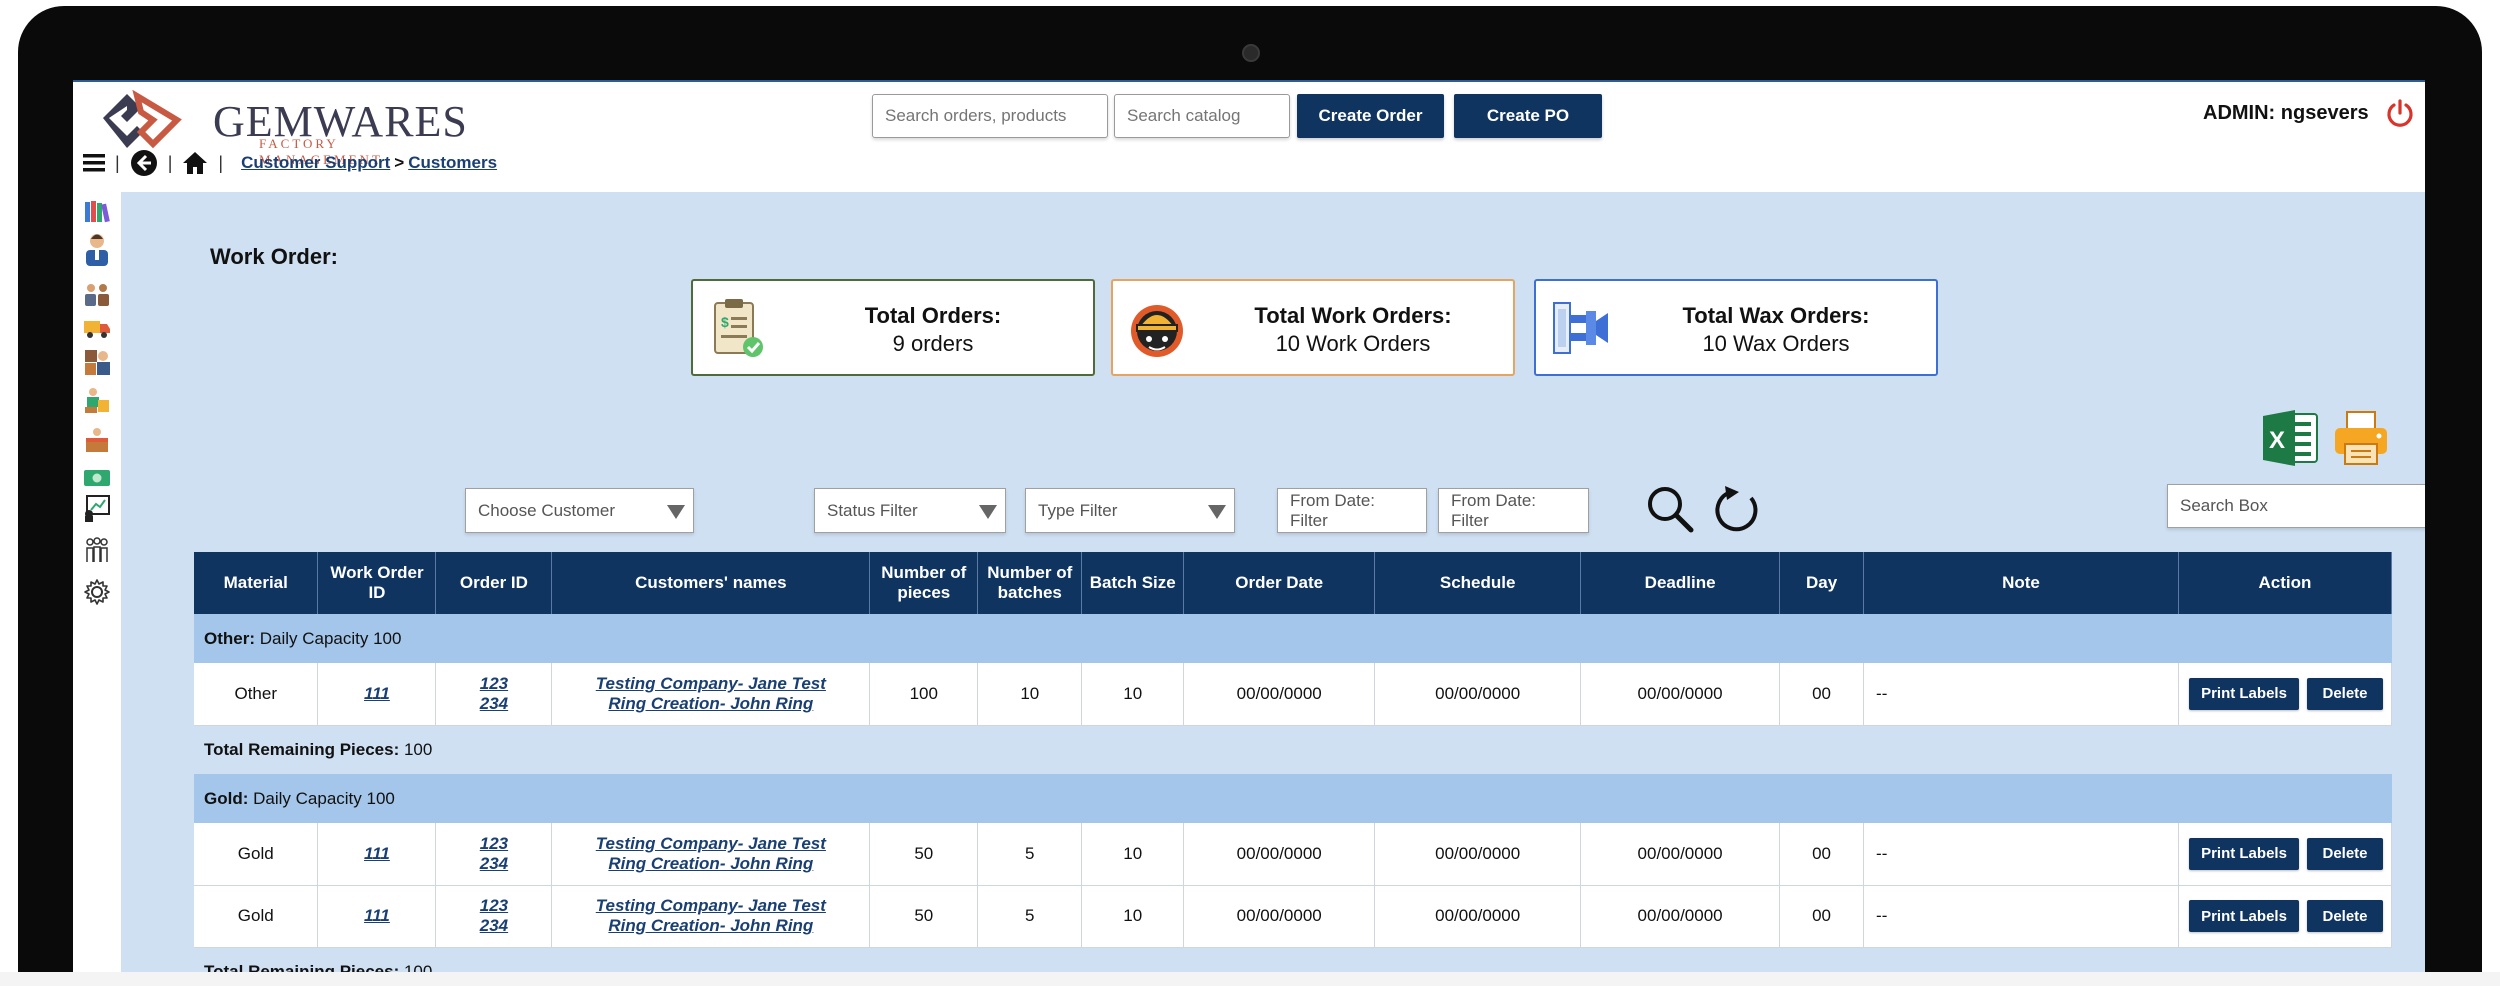  What do you see at coordinates (1030, 583) in the screenshot?
I see `col-number-of-batches: Number of batches` at bounding box center [1030, 583].